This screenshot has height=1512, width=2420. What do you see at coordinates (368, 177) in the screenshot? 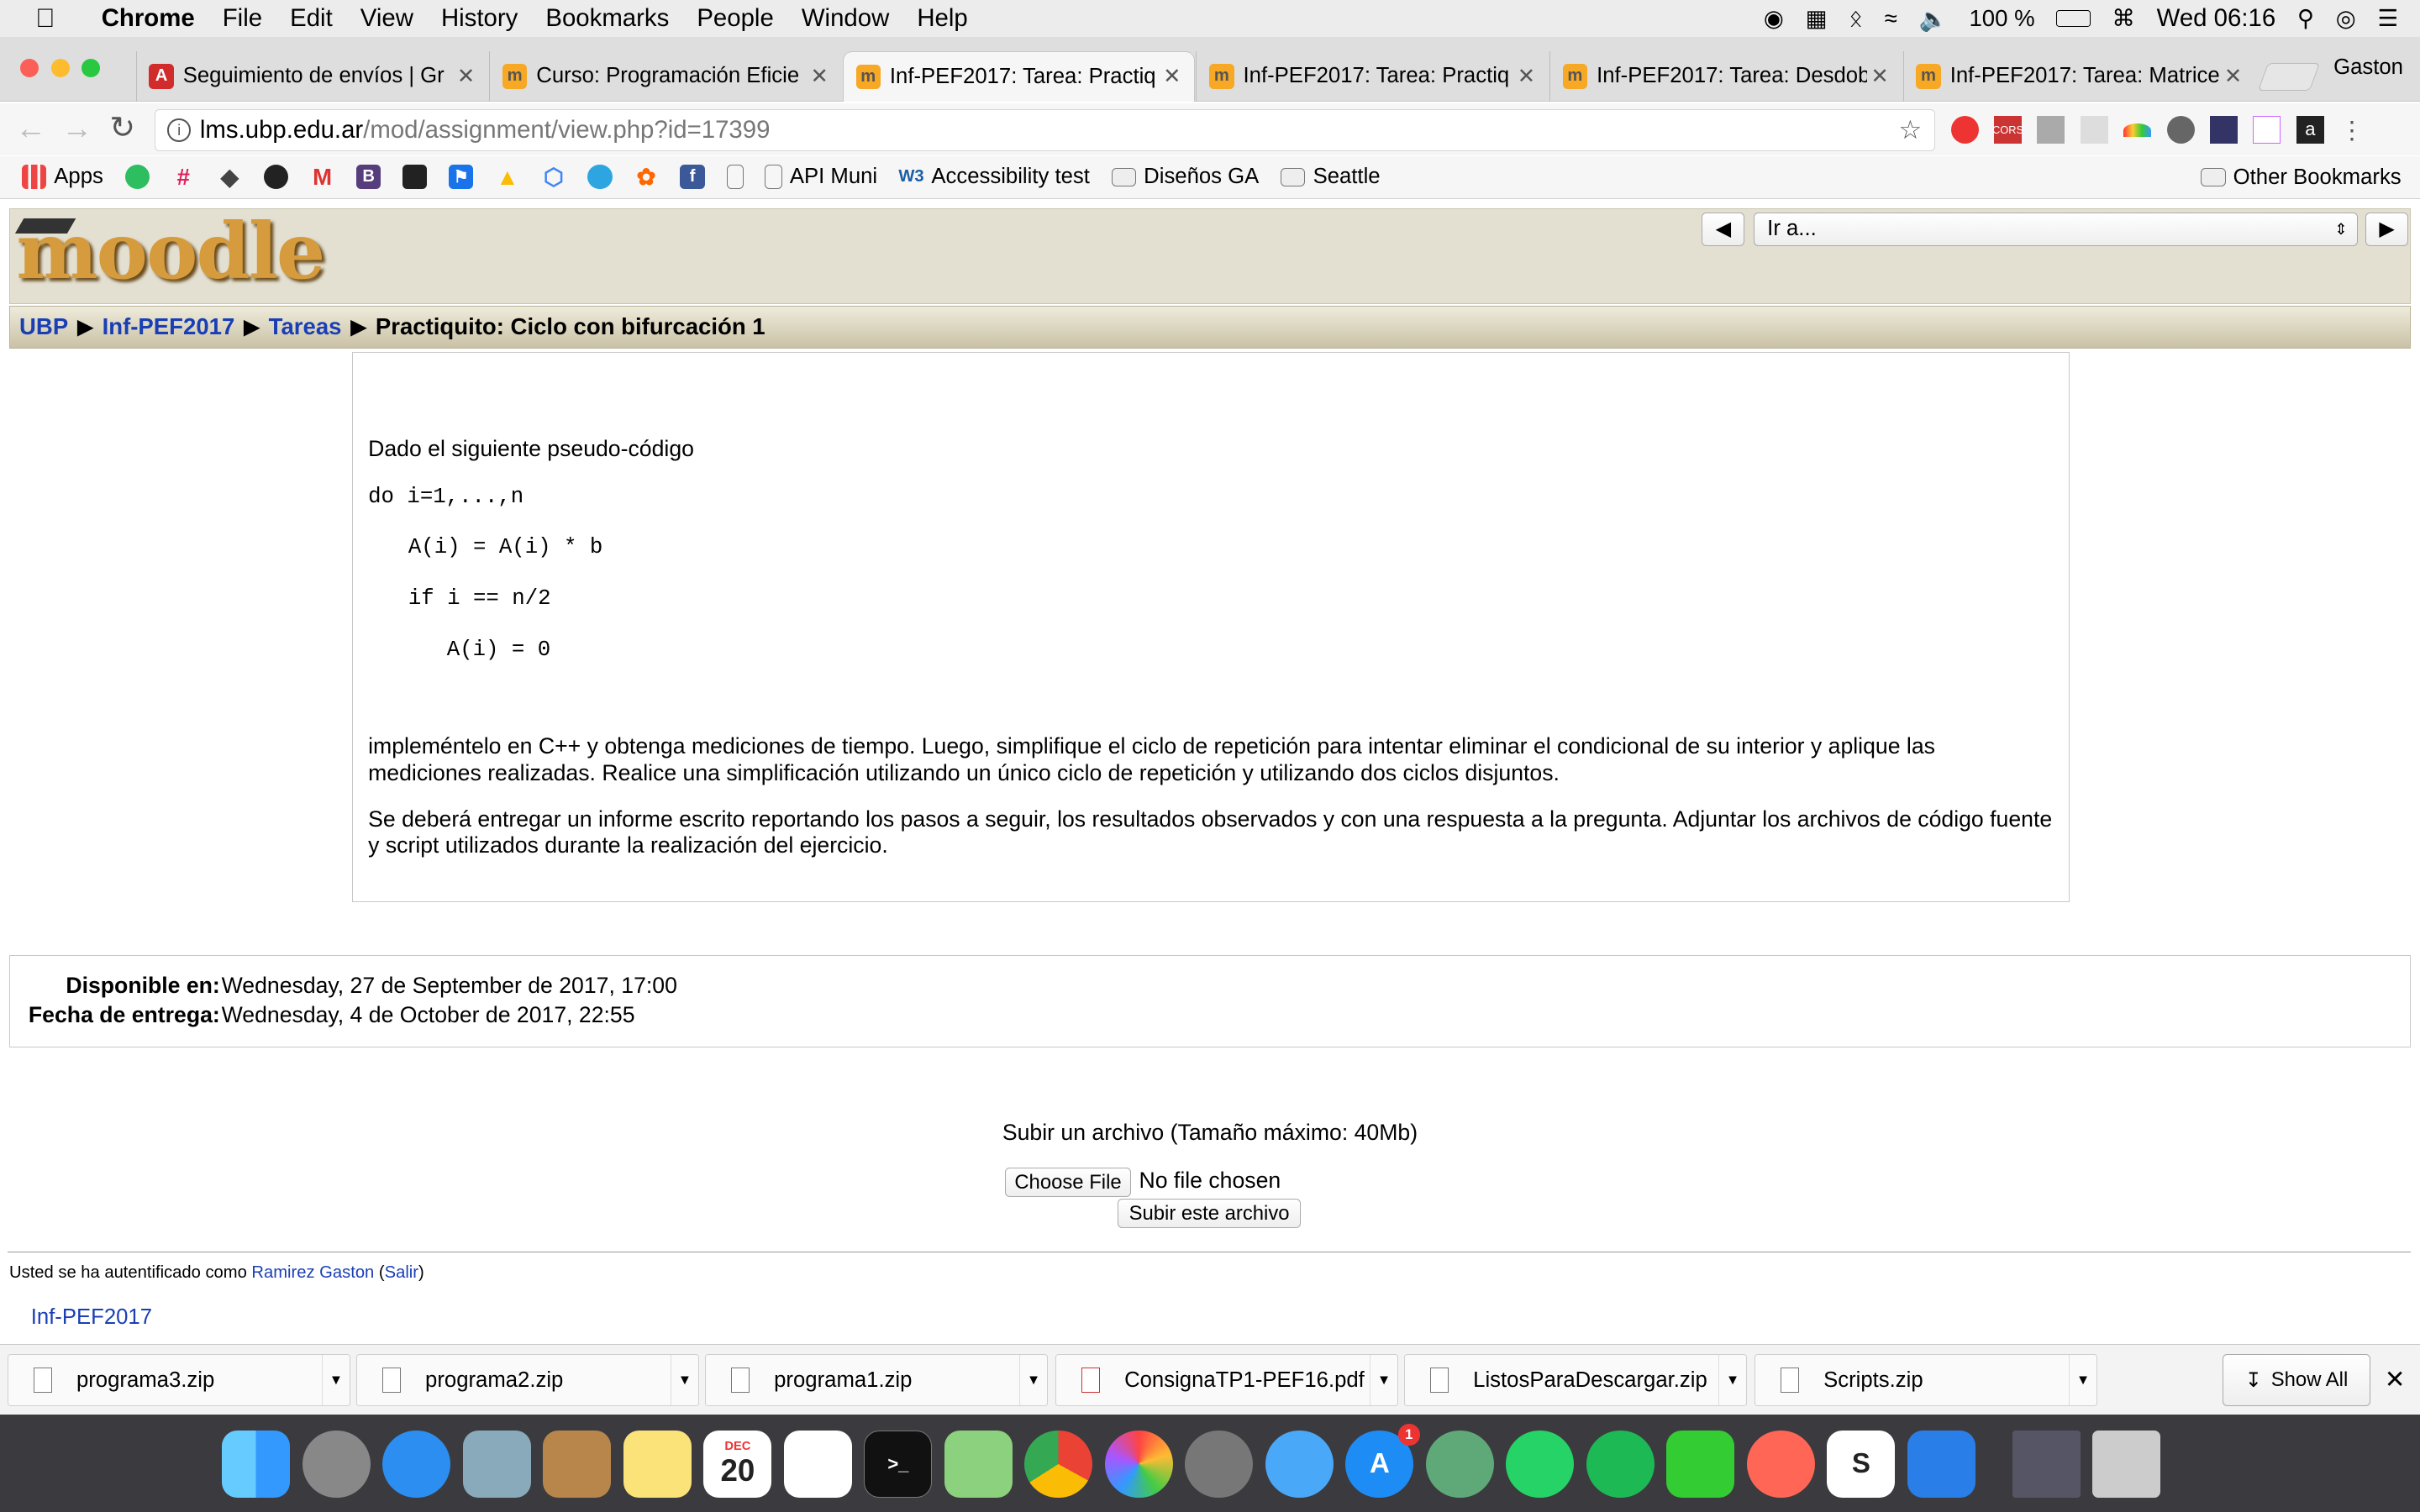
I see `bootstrap-icon: B` at bounding box center [368, 177].